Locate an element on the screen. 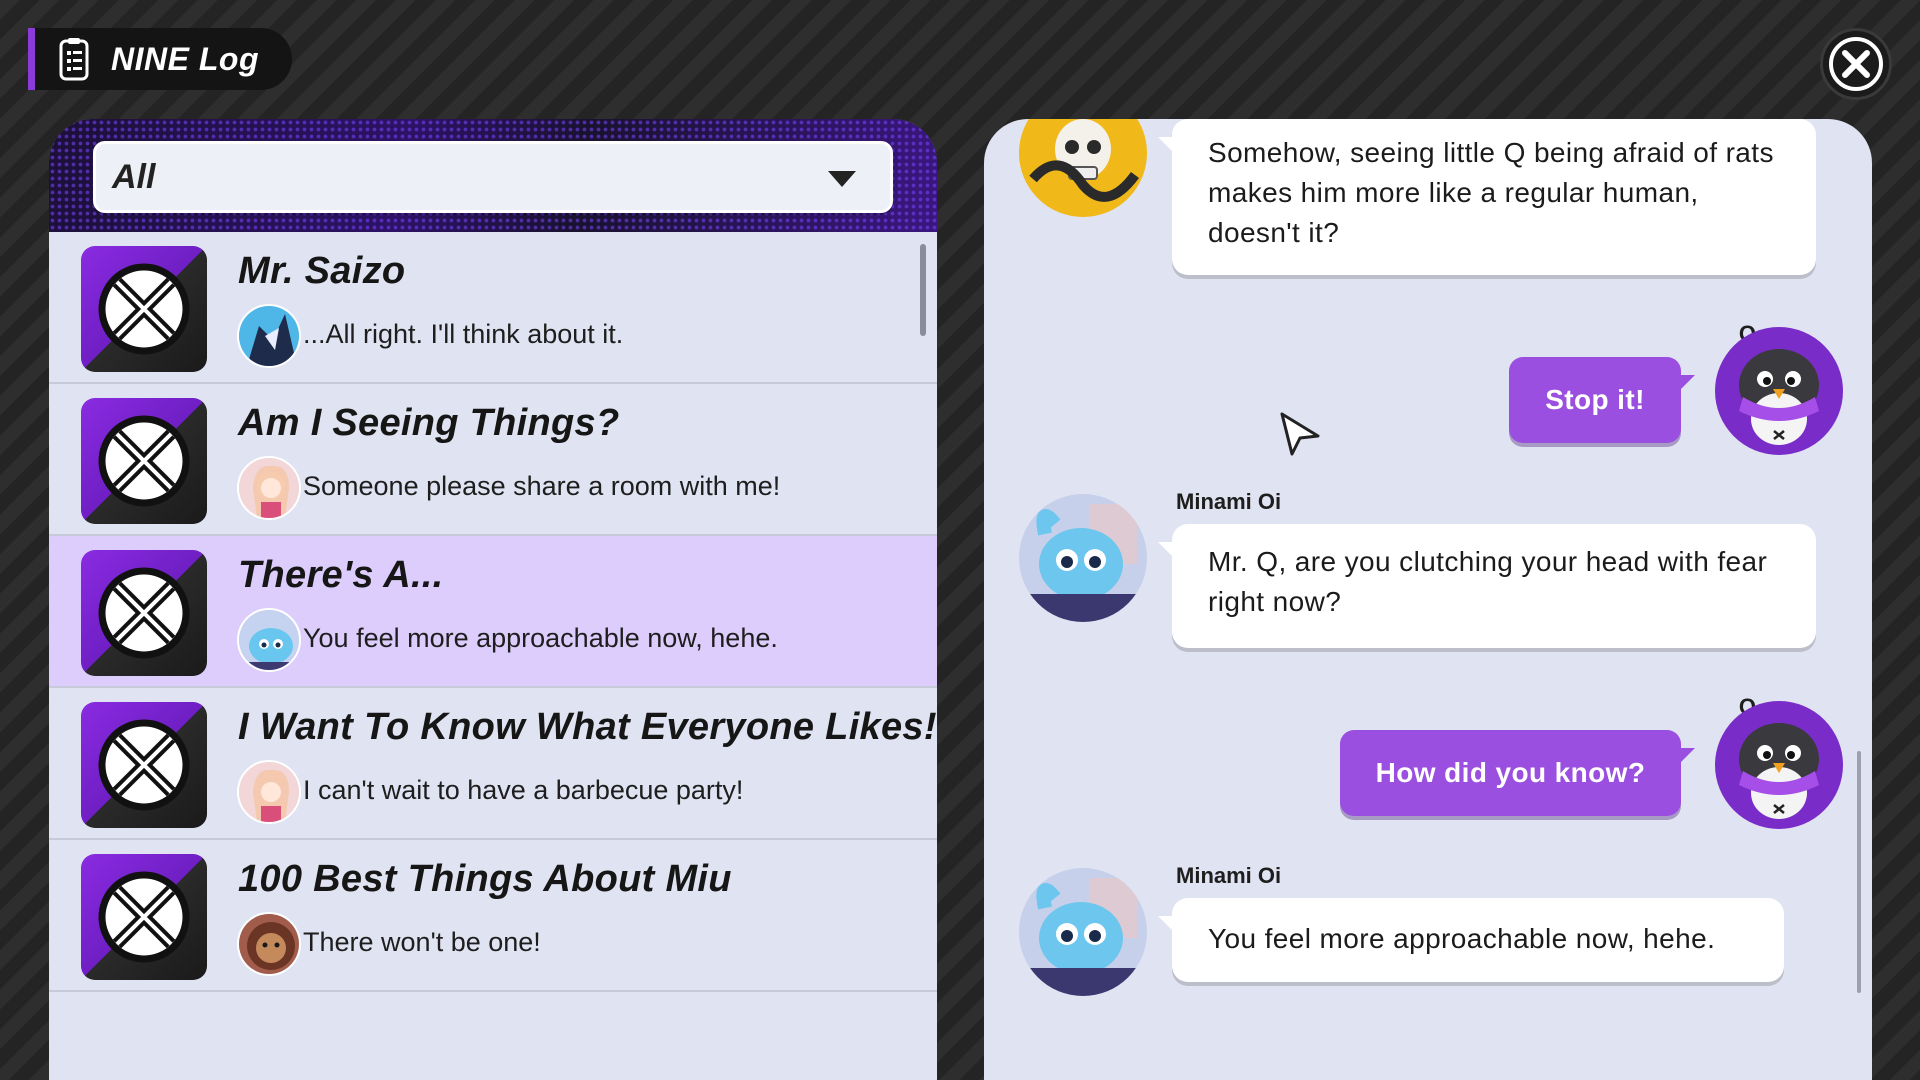 The width and height of the screenshot is (1920, 1080). thread-preview: Someone please share a room with me! is located at coordinates (542, 486).